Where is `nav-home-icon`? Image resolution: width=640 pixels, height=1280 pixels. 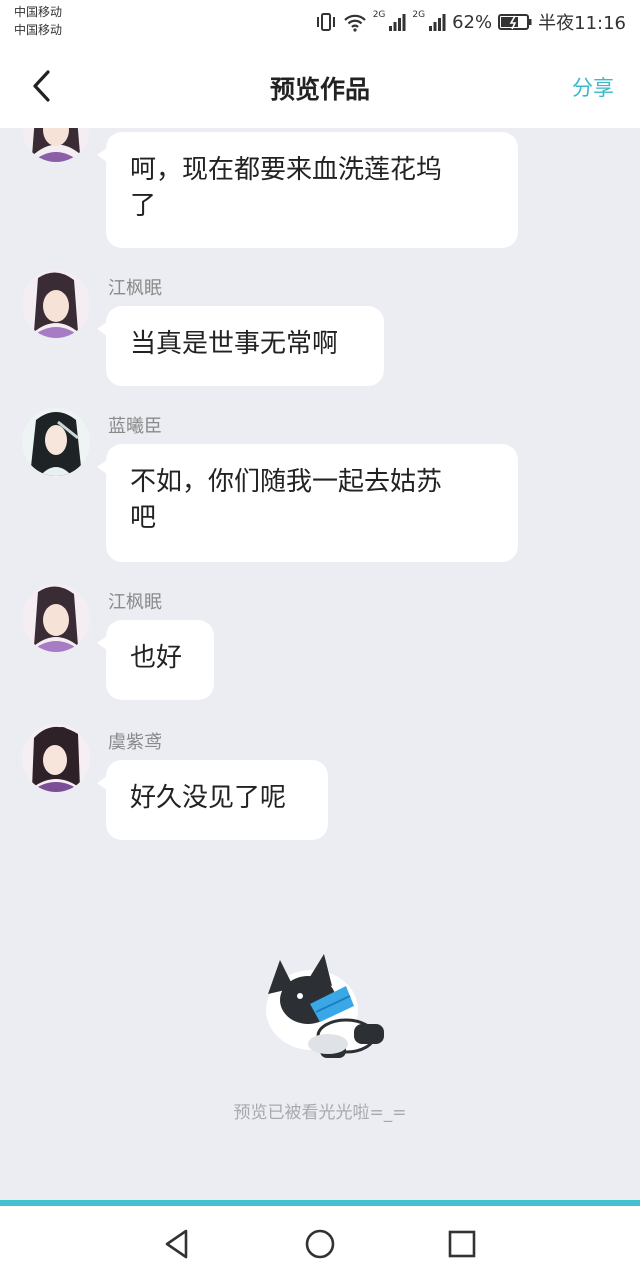 nav-home-icon is located at coordinates (320, 1244).